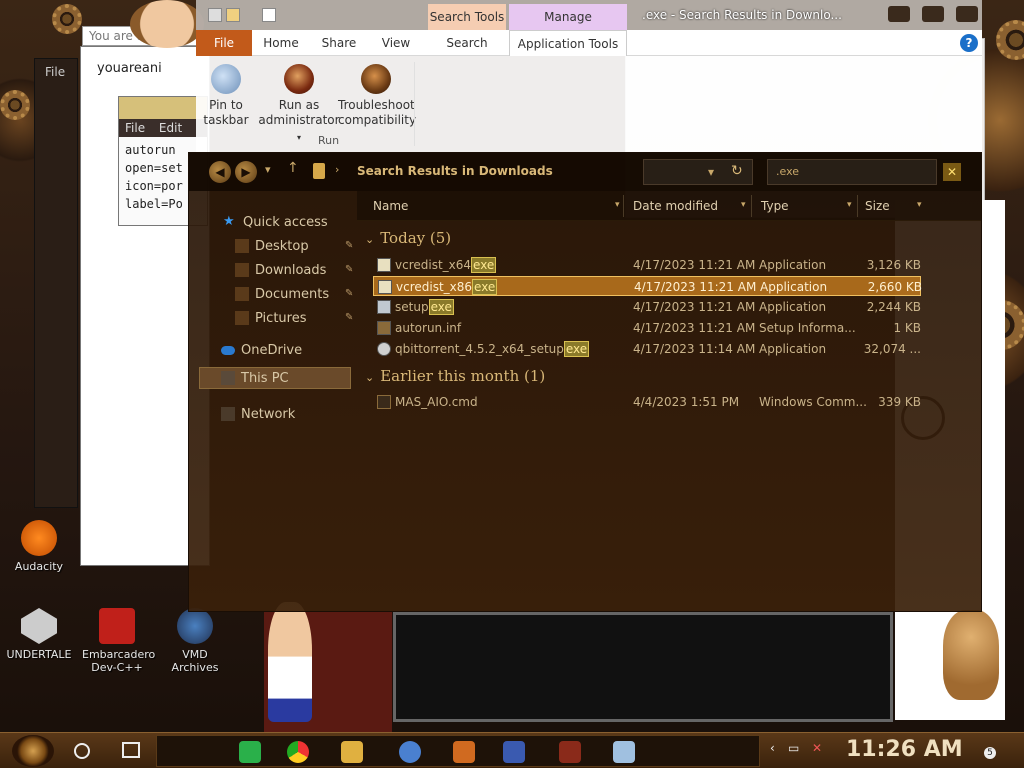  Describe the element at coordinates (170, 128) in the screenshot. I see `notepad-menu-edit: Edit` at that location.